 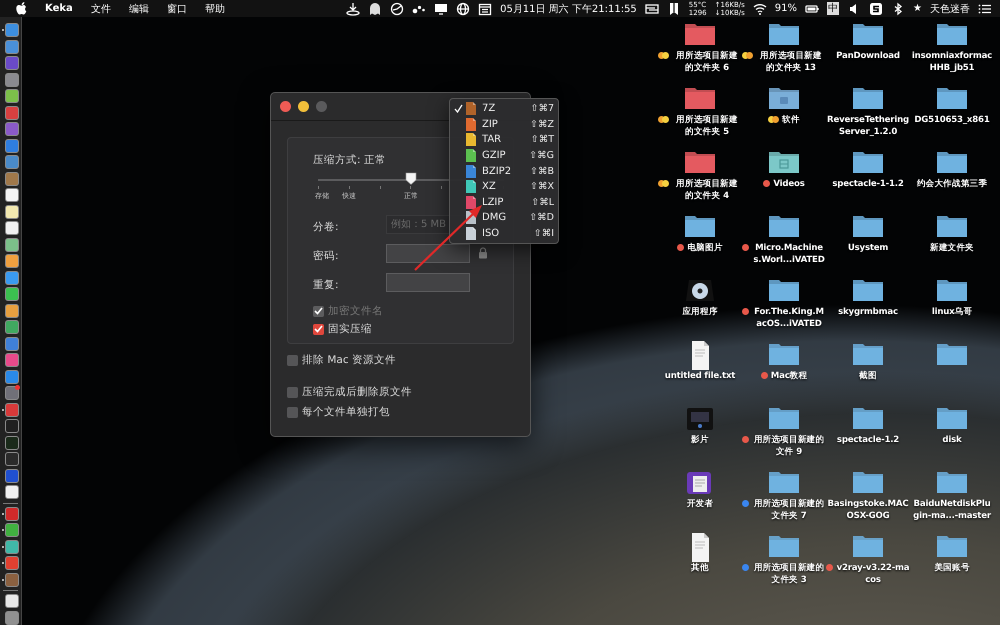 What do you see at coordinates (326, 226) in the screenshot?
I see `field-label: 分卷:` at bounding box center [326, 226].